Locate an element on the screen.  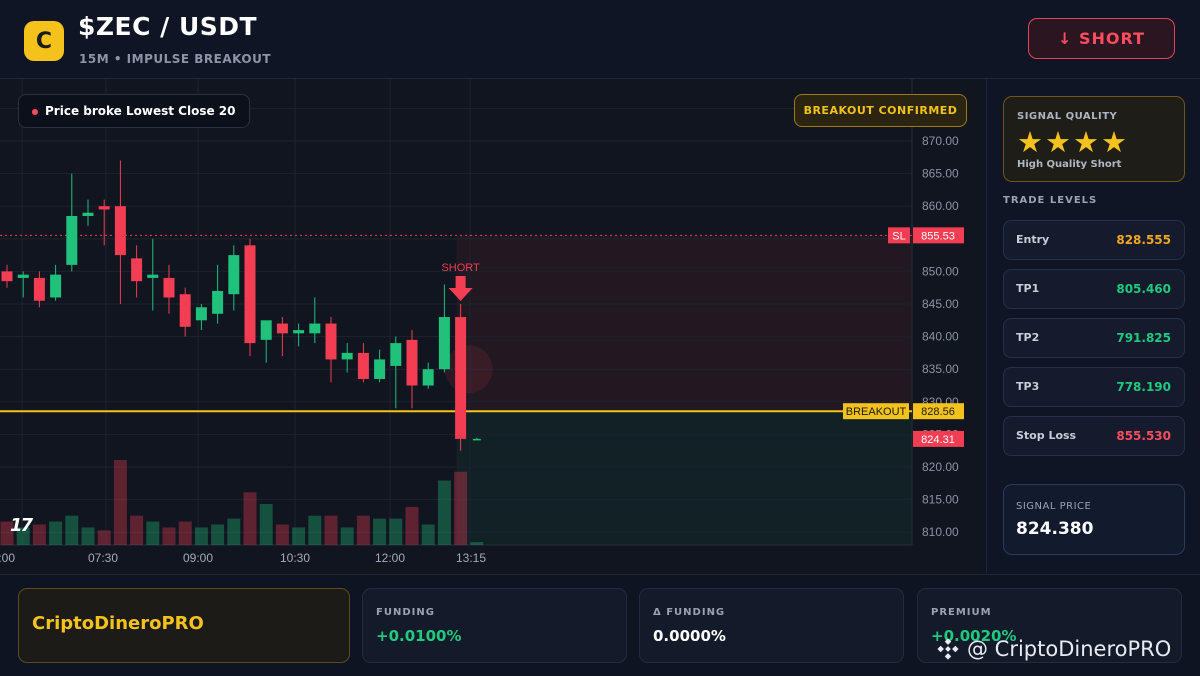
coin-logo: C is located at coordinates (44, 41).